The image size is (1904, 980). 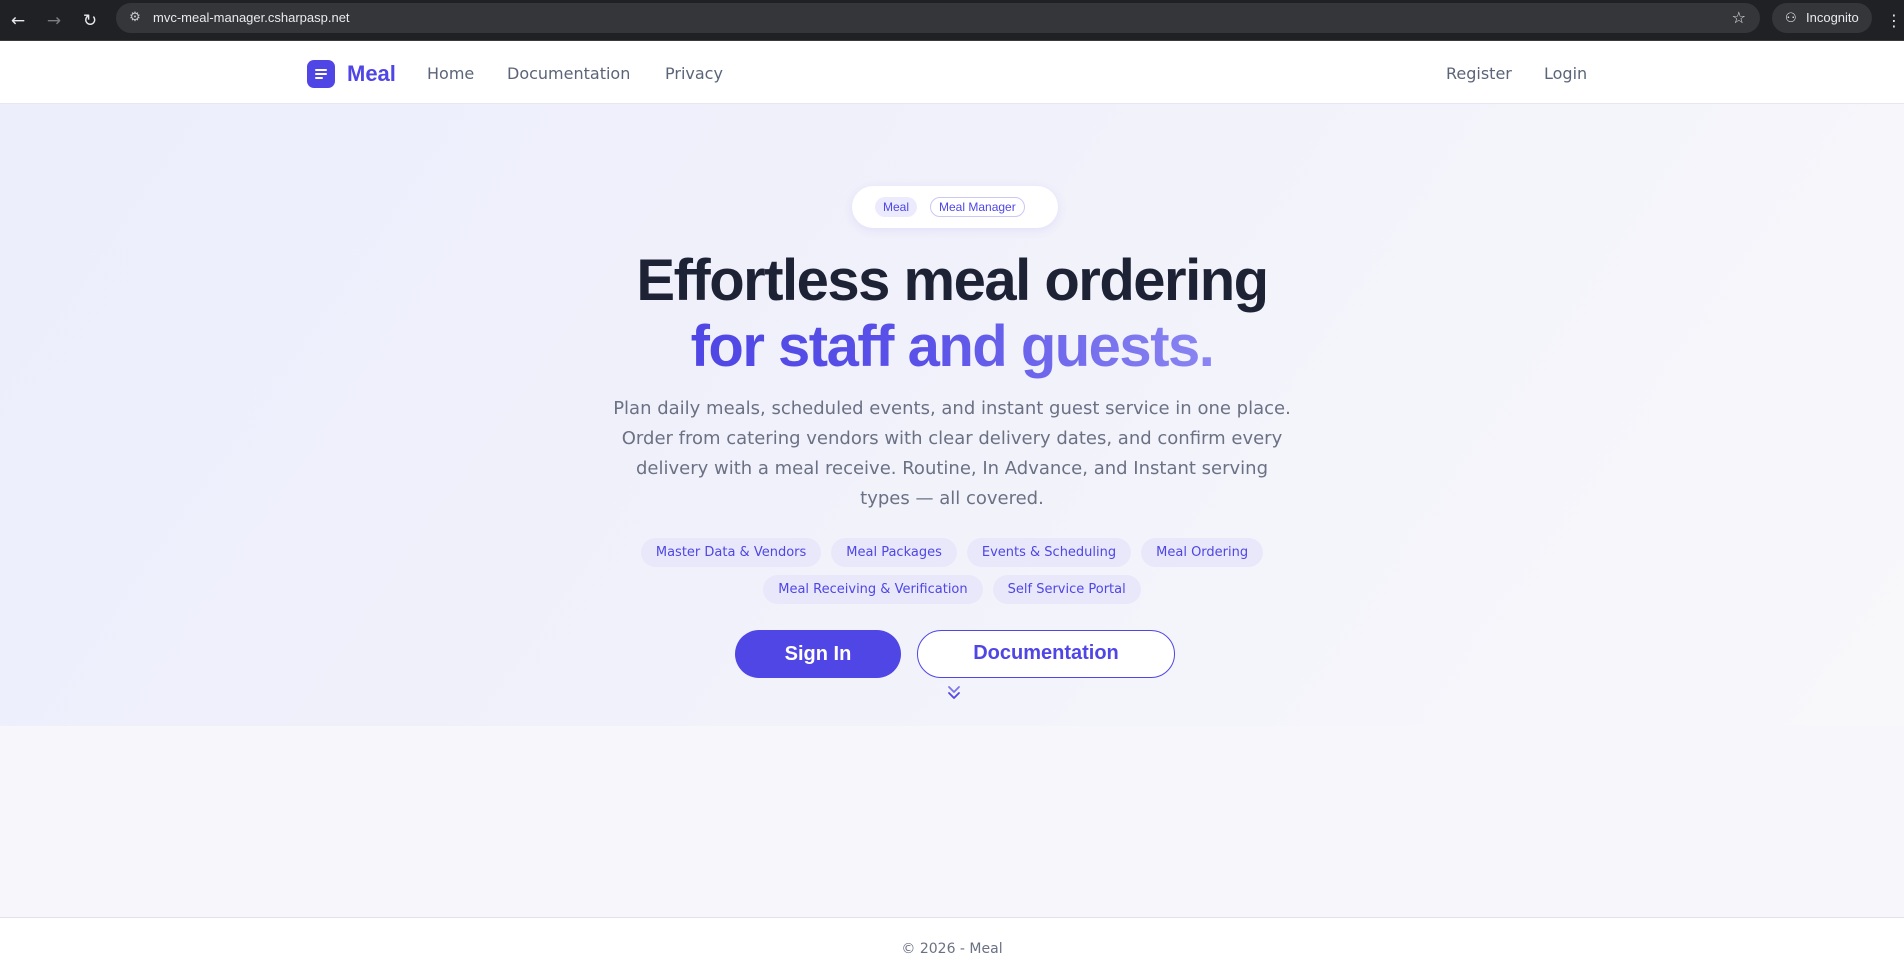 What do you see at coordinates (1894, 21) in the screenshot?
I see `browser-menu-icon: ⋮` at bounding box center [1894, 21].